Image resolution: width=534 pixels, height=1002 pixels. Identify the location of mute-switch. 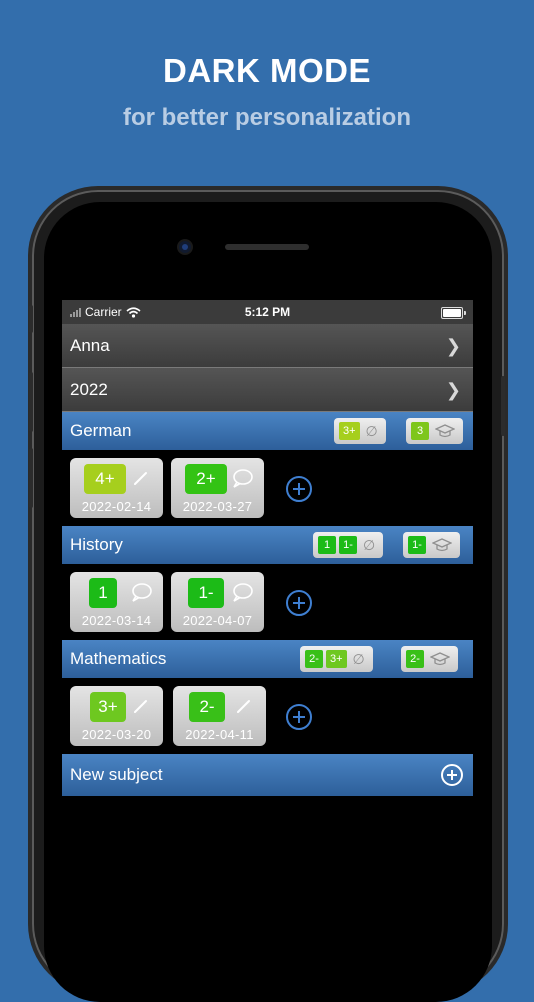
(31, 319).